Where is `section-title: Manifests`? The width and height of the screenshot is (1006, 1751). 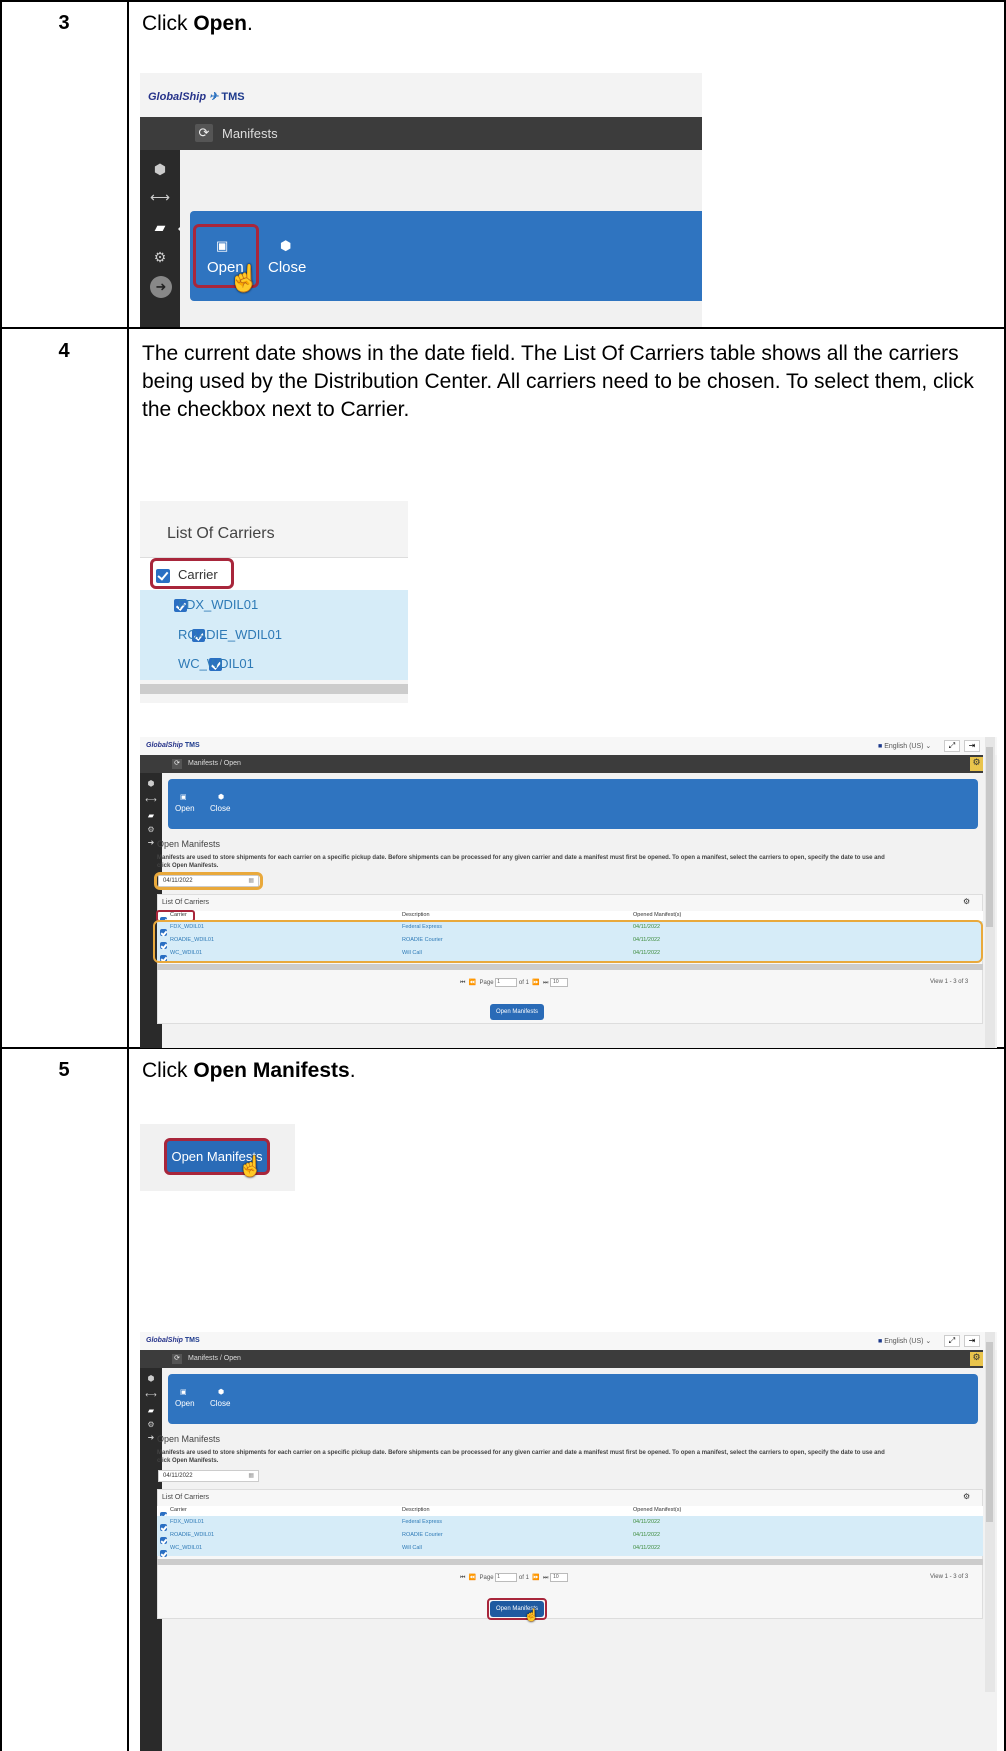 section-title: Manifests is located at coordinates (250, 133).